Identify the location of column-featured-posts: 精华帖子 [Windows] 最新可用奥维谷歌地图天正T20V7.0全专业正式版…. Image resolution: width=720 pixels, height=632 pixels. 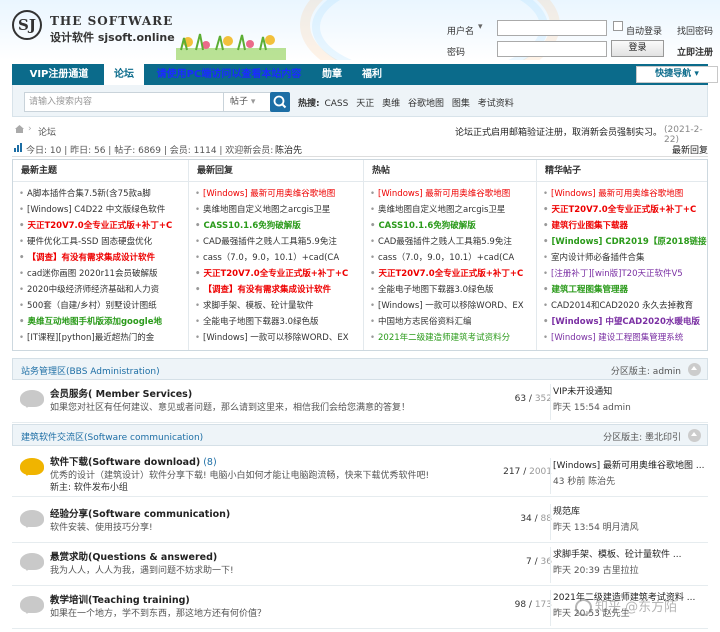
(622, 255).